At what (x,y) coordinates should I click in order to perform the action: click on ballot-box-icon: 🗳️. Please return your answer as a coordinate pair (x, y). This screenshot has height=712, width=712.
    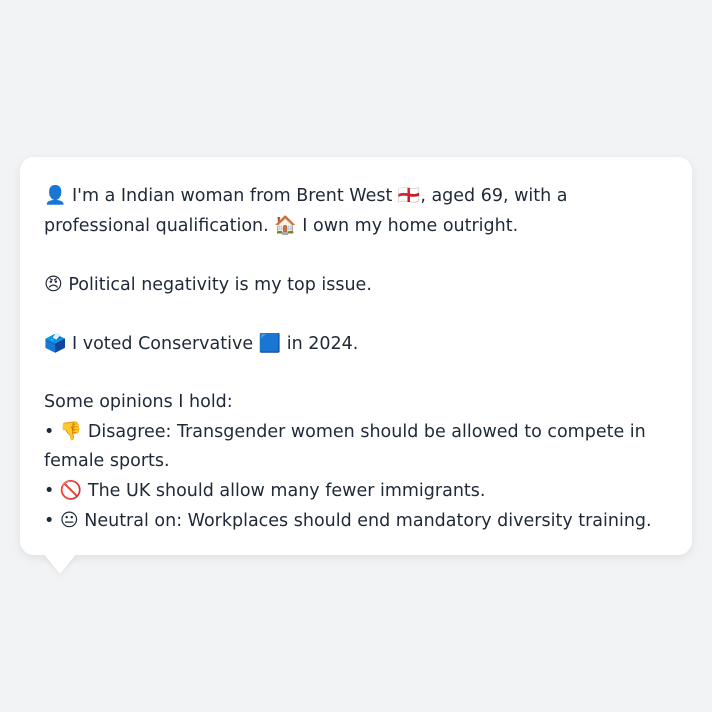
    Looking at the image, I should click on (55, 343).